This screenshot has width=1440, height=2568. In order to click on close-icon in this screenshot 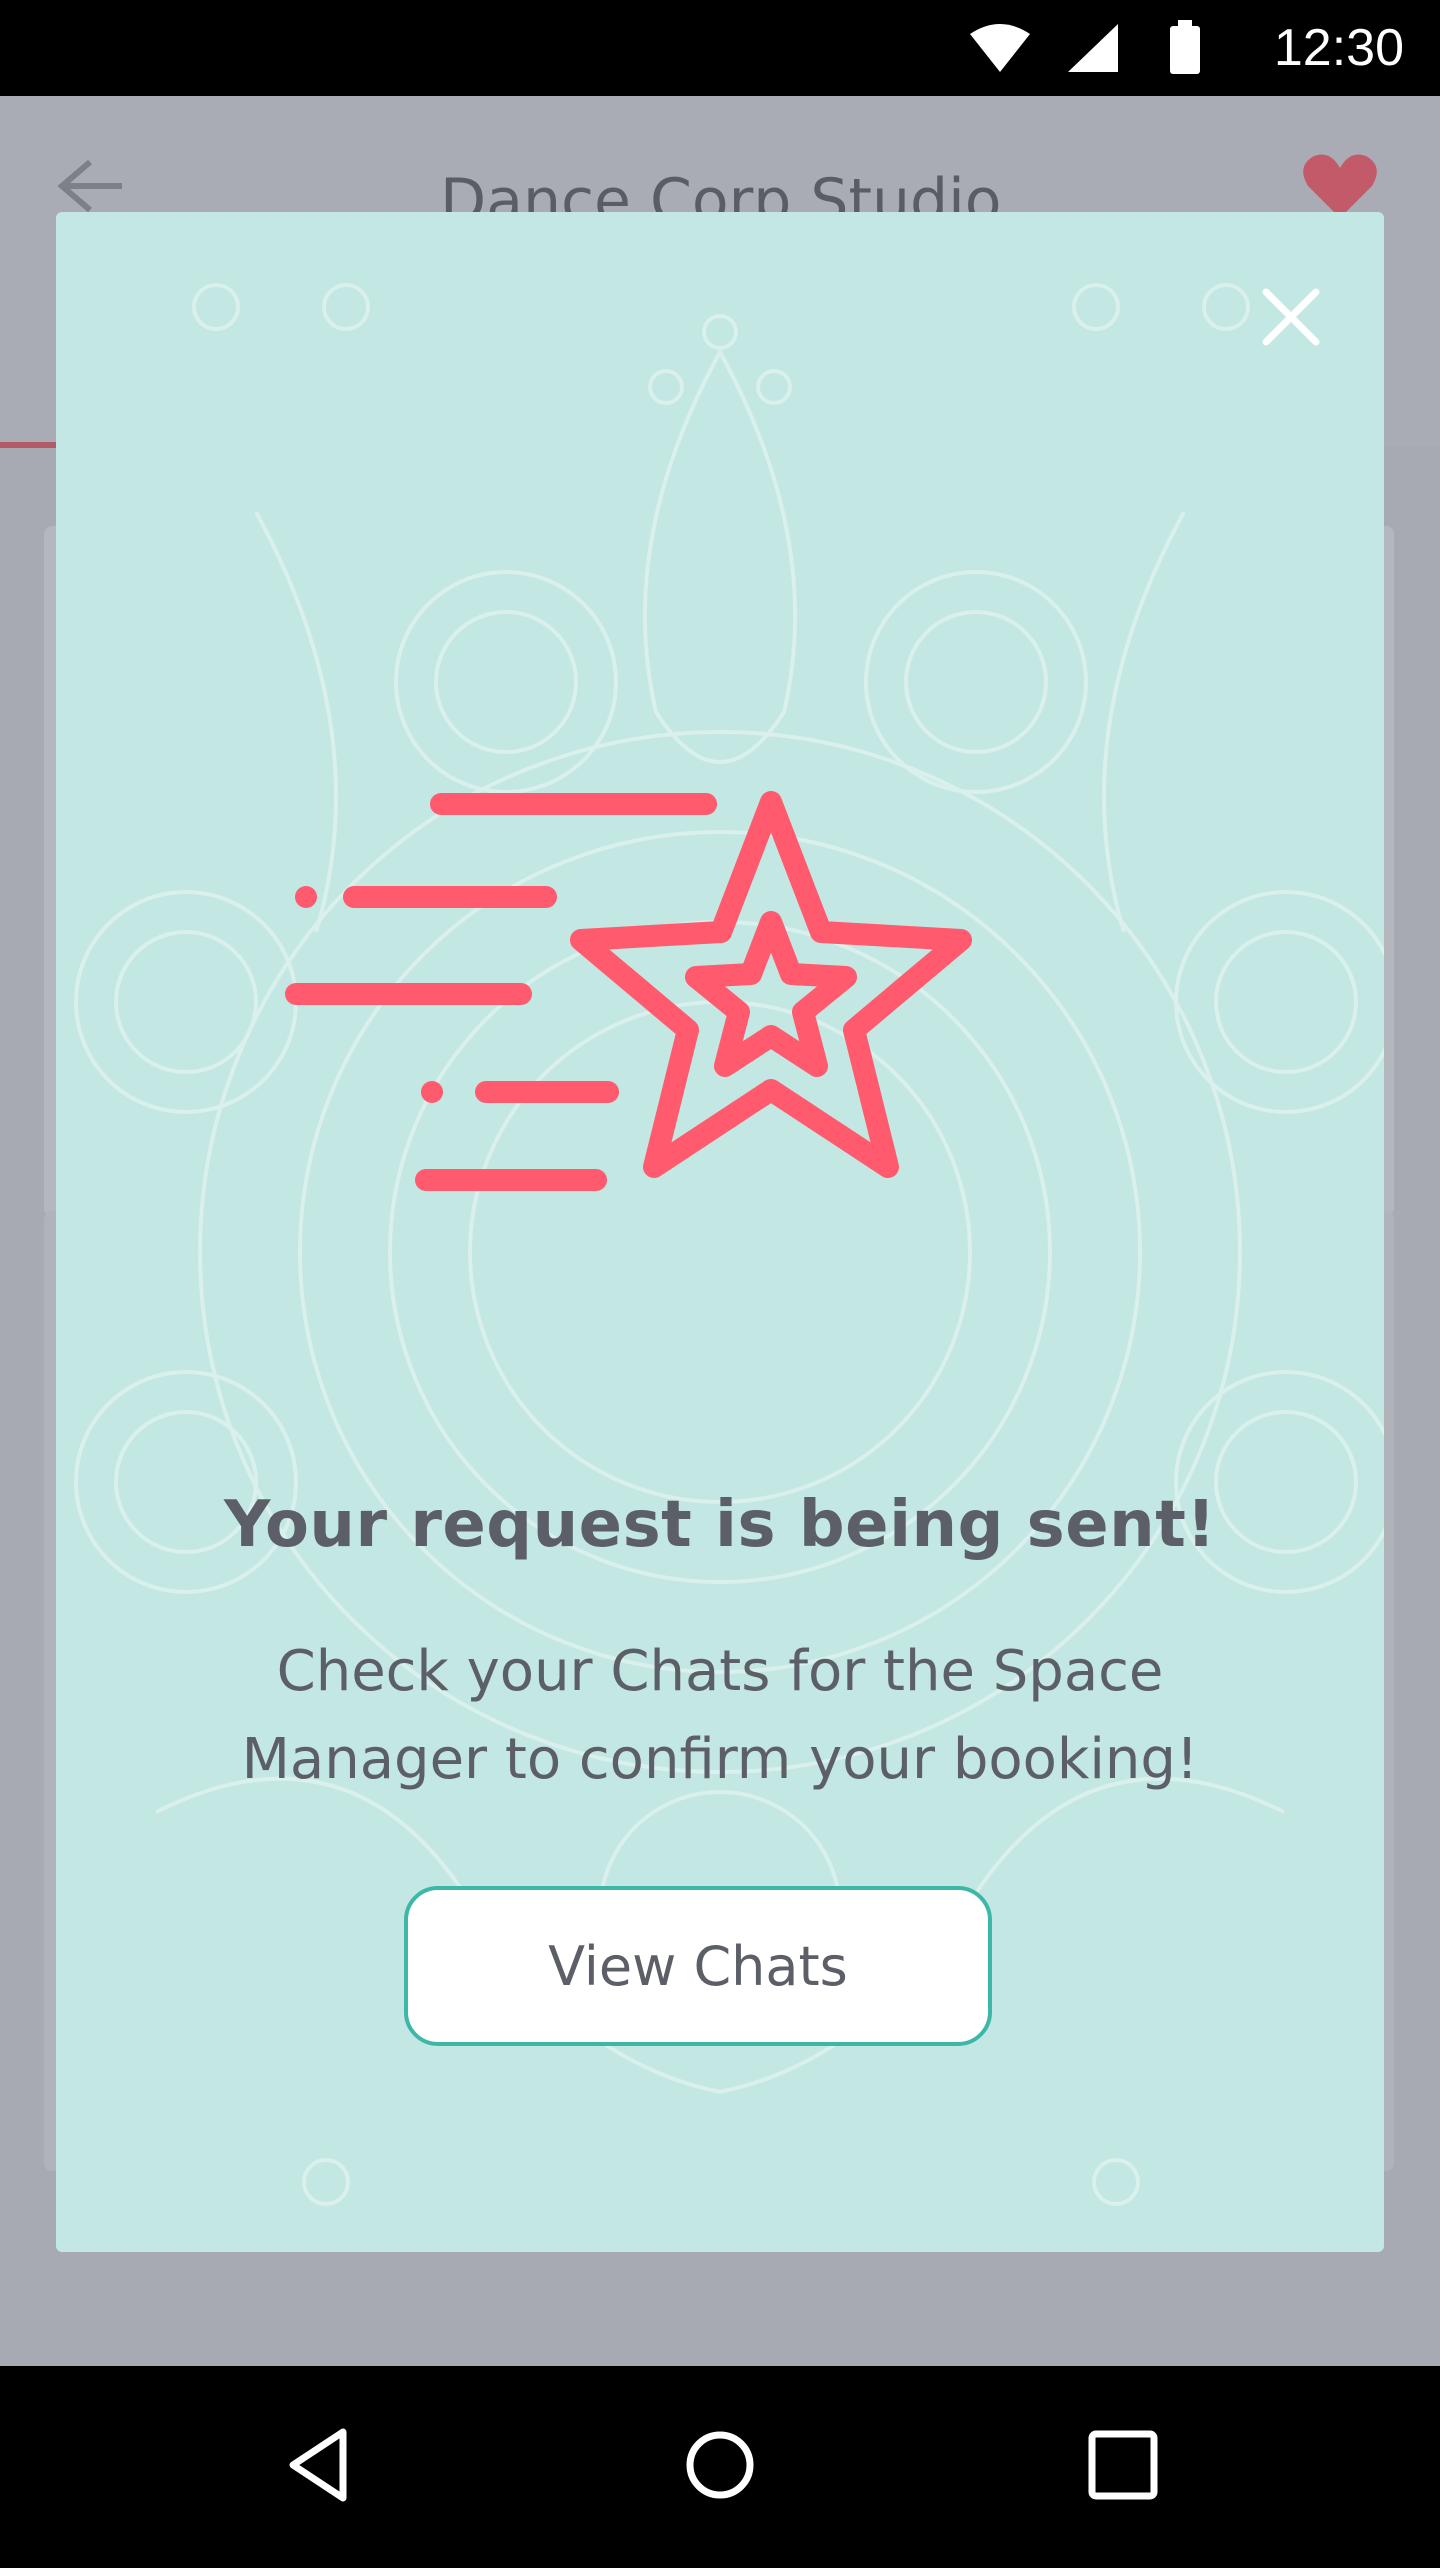, I will do `click(1291, 317)`.